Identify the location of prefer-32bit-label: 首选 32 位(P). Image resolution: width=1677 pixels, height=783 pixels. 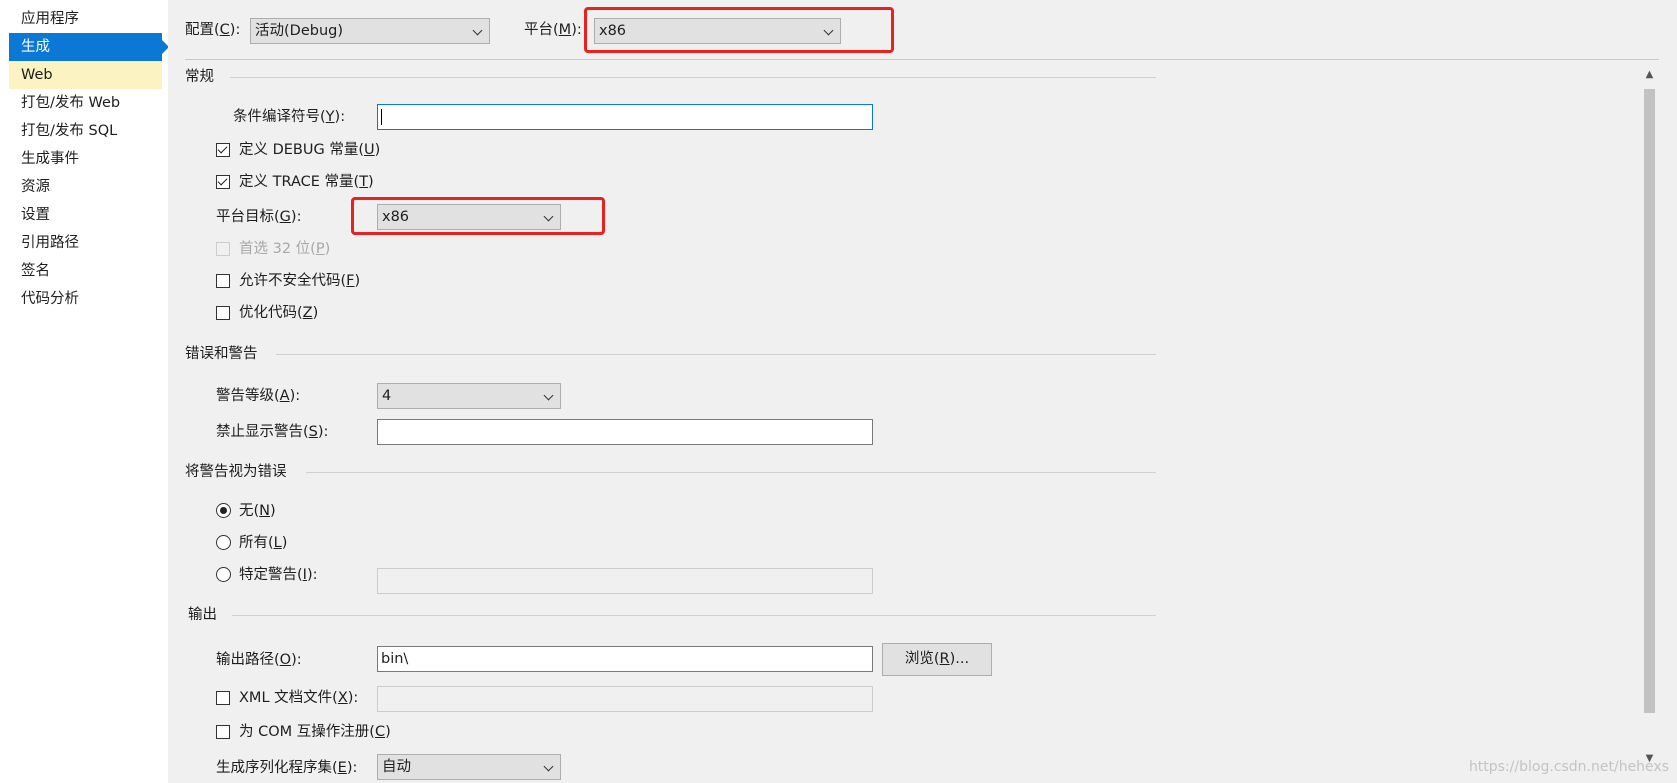
(285, 249).